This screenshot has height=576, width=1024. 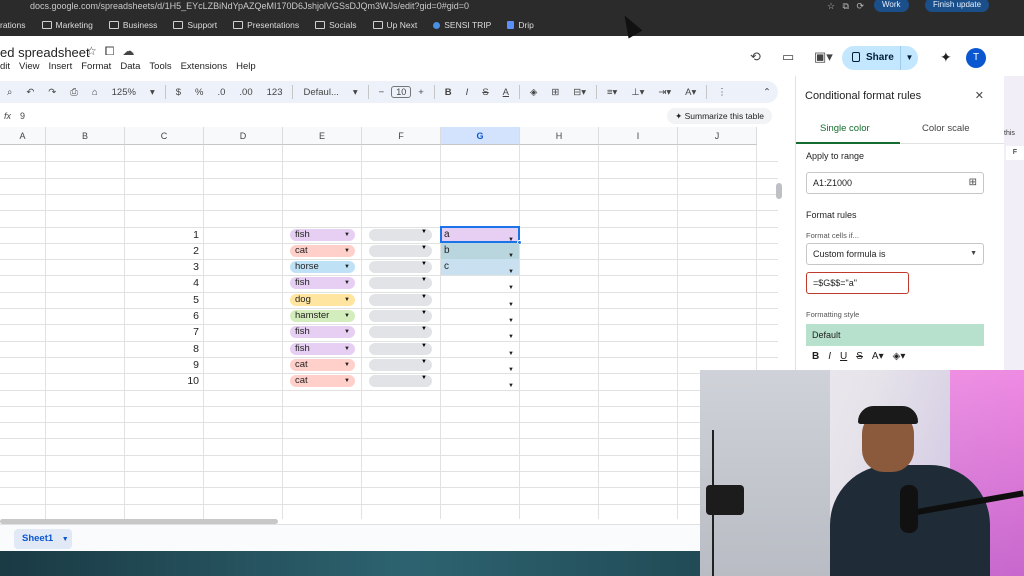 I want to click on close-icon: ✕, so click(x=979, y=95).